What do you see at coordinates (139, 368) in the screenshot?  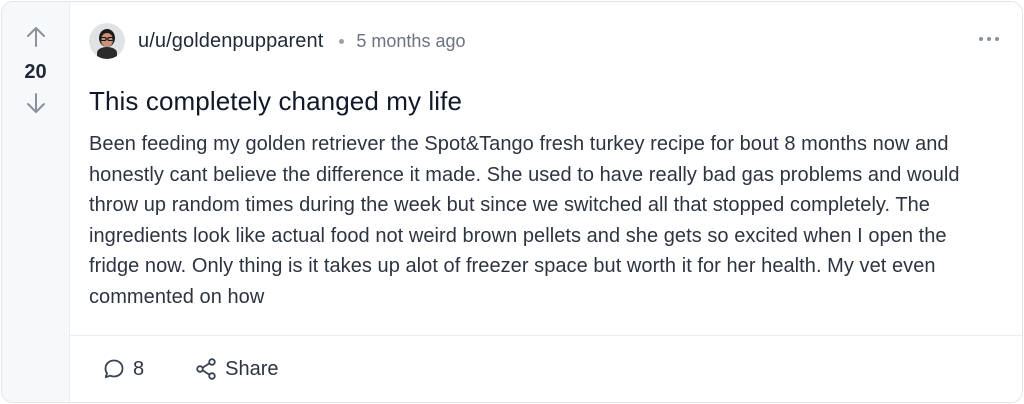 I see `comments-count: 8` at bounding box center [139, 368].